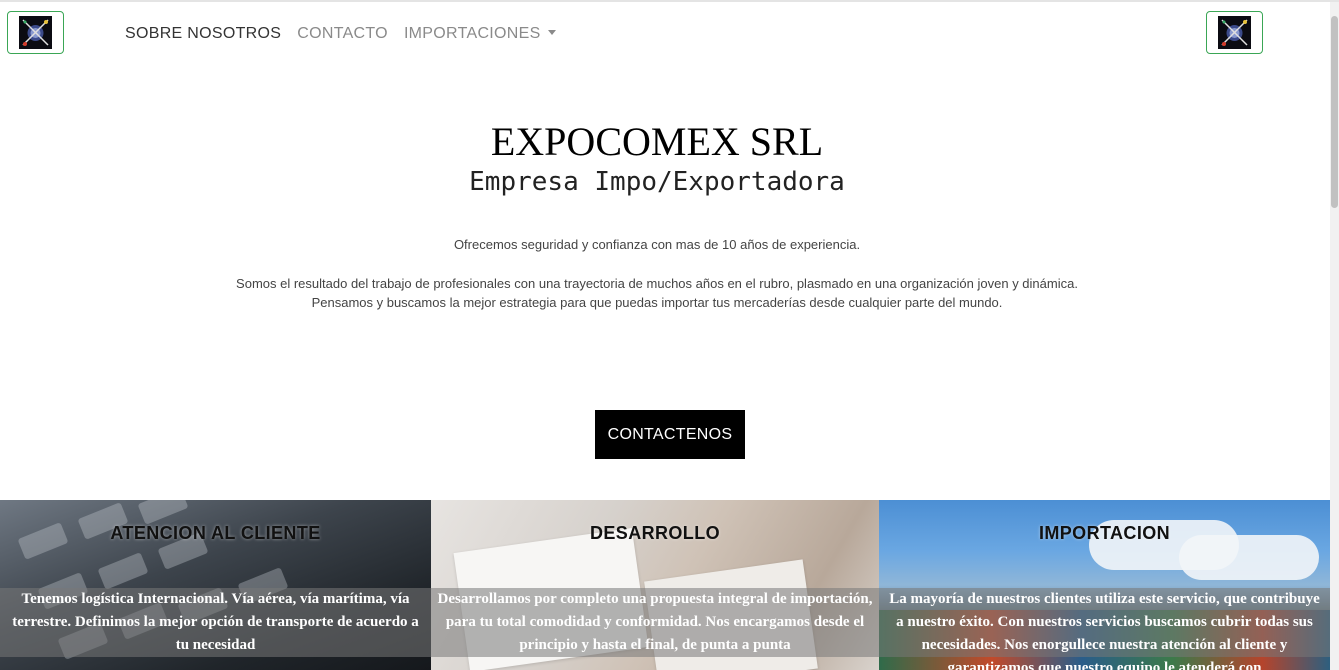  I want to click on page-subtitle: Empresa Impo/Exportadora, so click(657, 182).